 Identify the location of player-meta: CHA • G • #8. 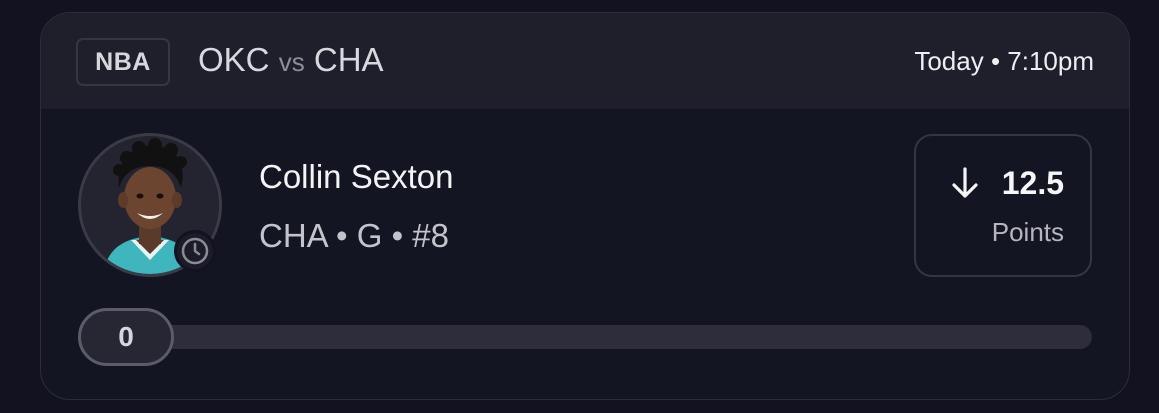
(354, 235).